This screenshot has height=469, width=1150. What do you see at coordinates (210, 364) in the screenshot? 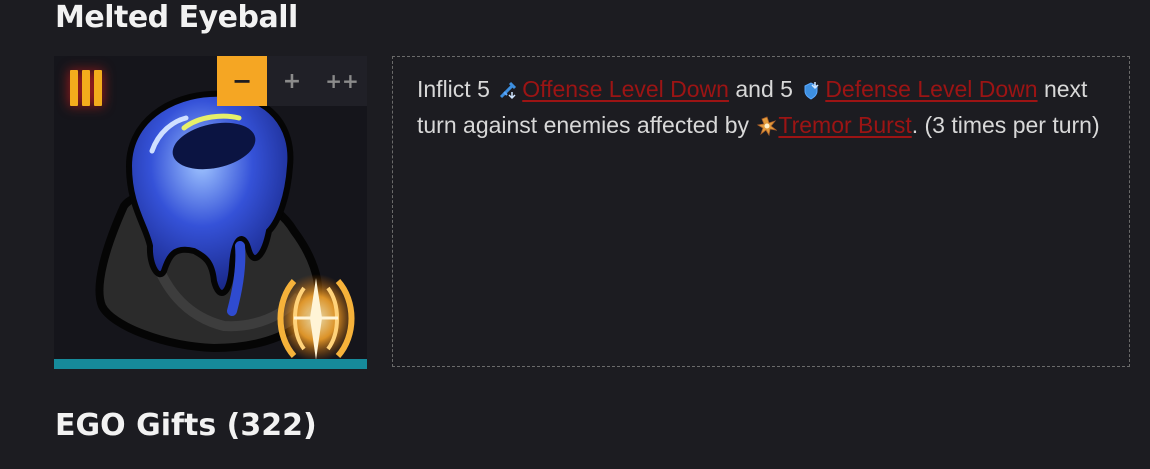
I see `card-bottom-bar` at bounding box center [210, 364].